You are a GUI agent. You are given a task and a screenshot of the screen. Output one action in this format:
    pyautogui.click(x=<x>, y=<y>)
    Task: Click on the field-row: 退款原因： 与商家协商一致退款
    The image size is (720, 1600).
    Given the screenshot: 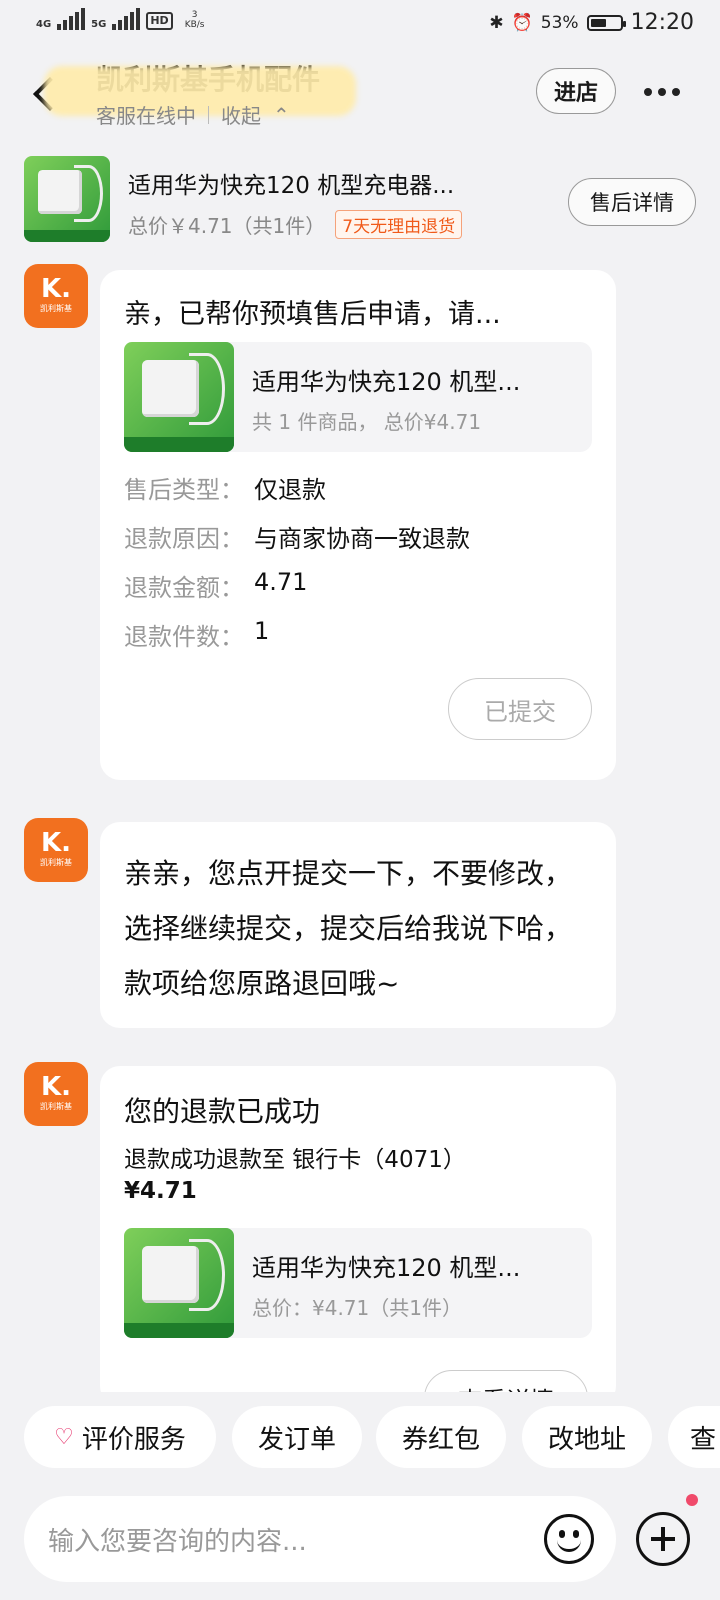 What is the action you would take?
    pyautogui.click(x=297, y=539)
    